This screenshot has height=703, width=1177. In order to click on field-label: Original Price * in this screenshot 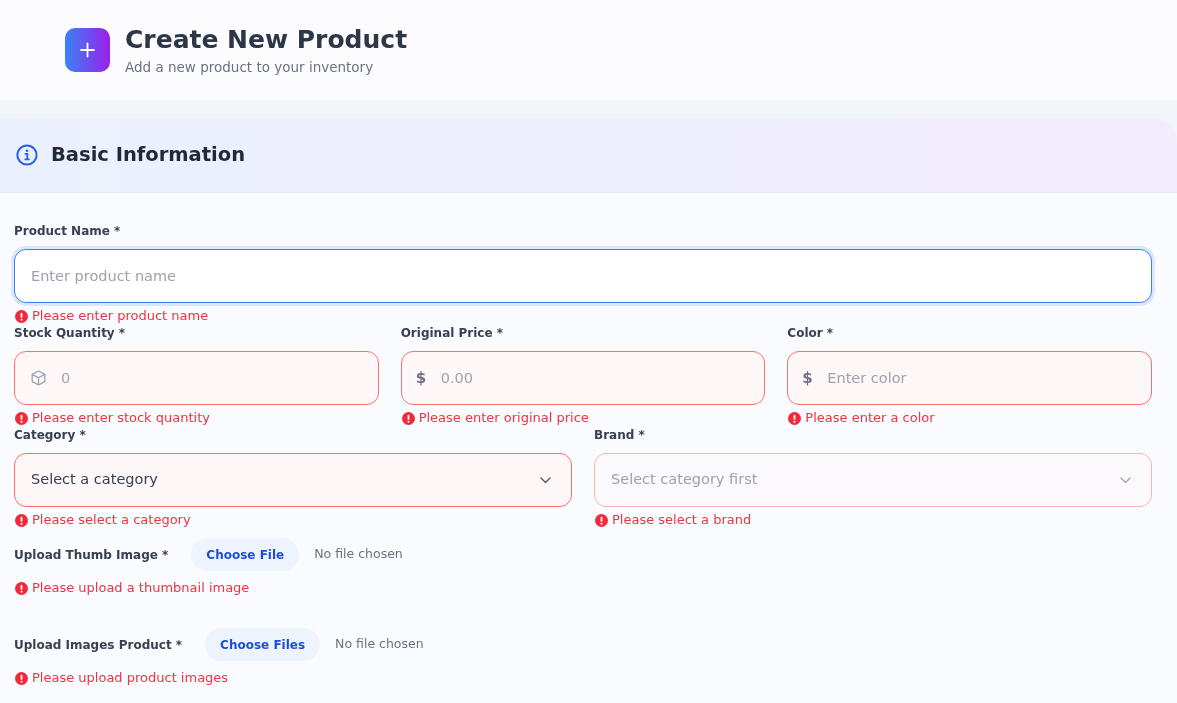, I will do `click(452, 333)`.